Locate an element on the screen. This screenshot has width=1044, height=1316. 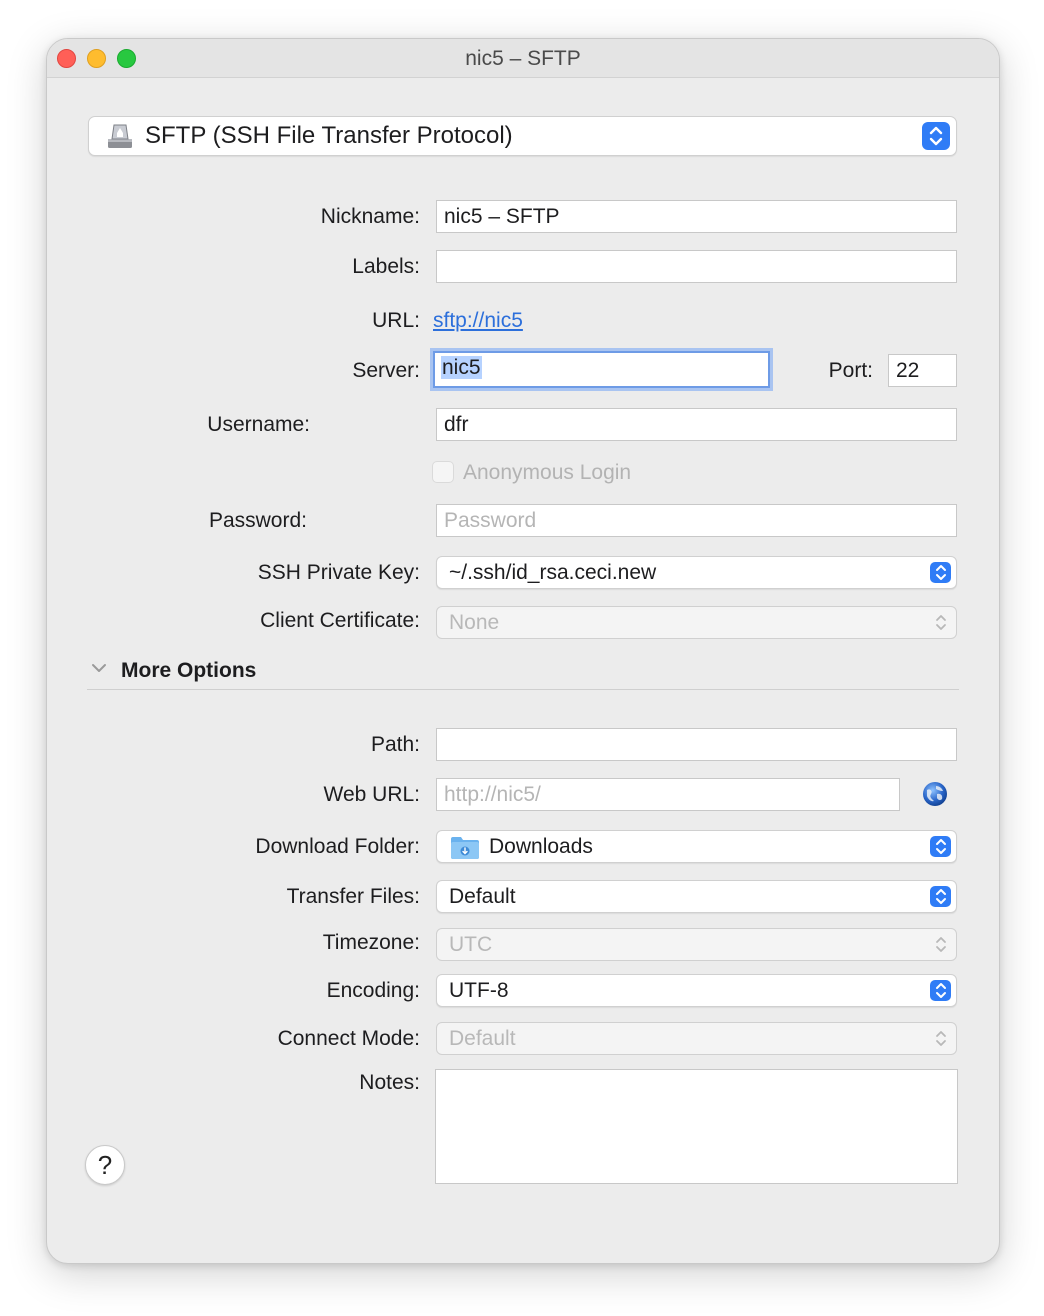
port-label: Port: is located at coordinates (850, 370).